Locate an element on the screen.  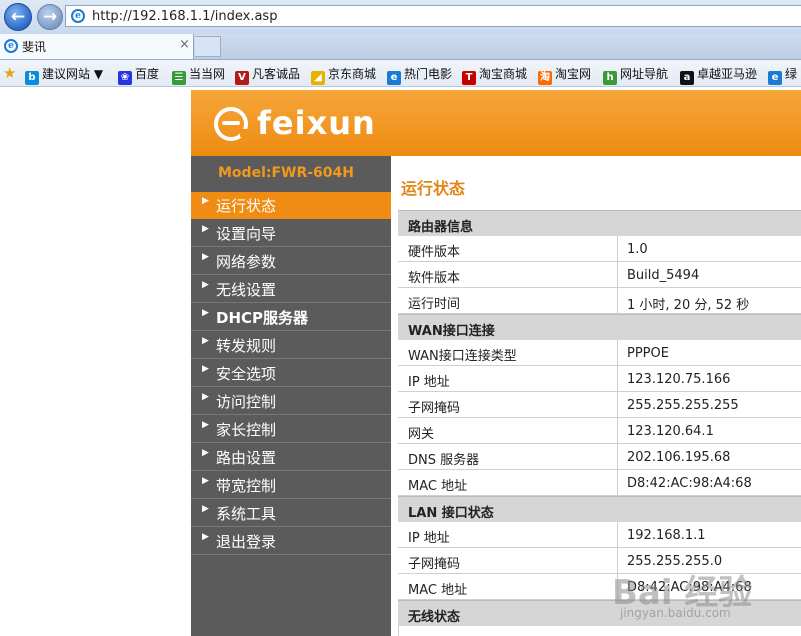
sidebar-item-label: 退出登录 is located at coordinates (246, 542).